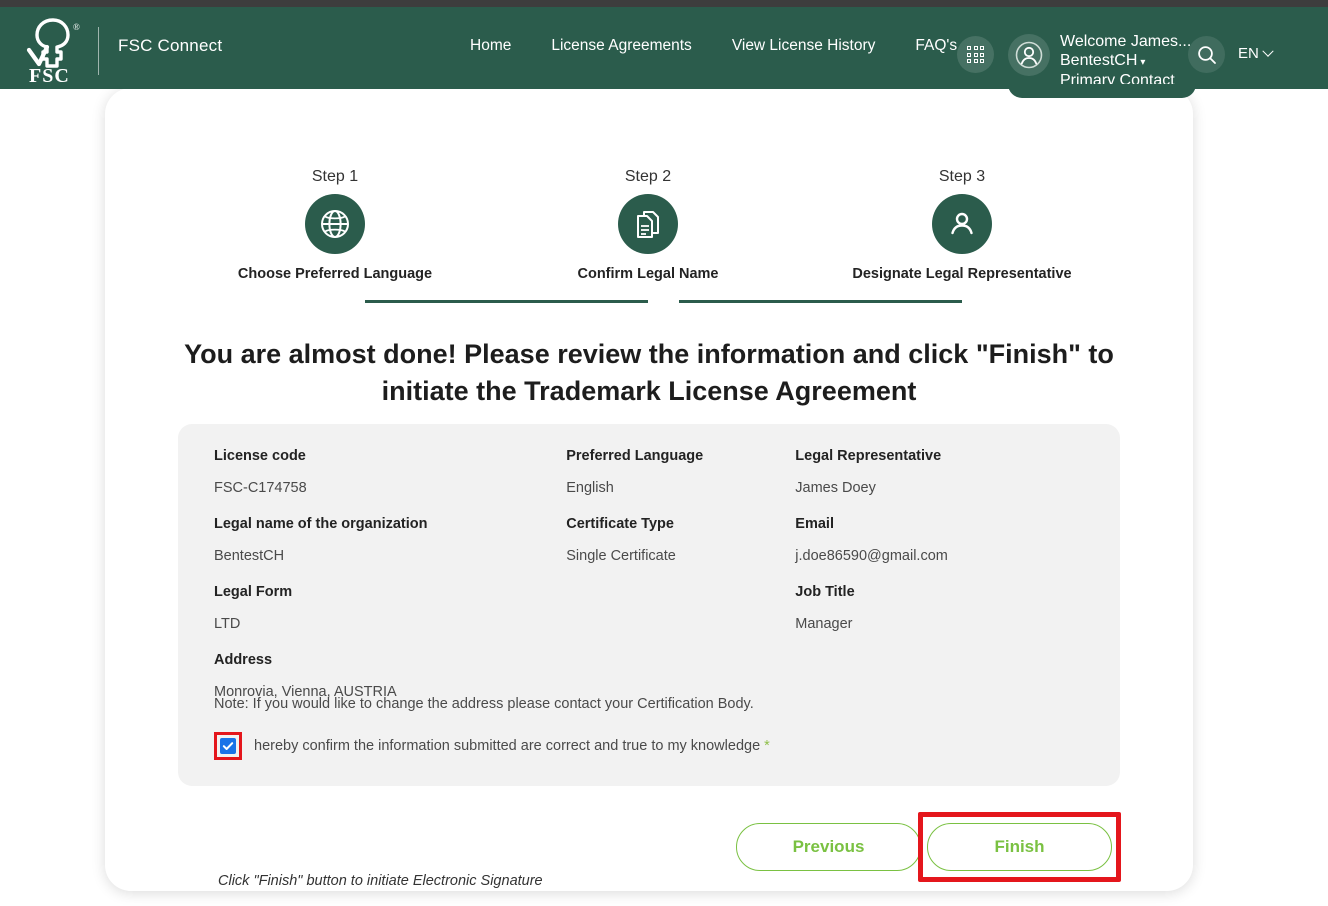 The image size is (1328, 906). Describe the element at coordinates (648, 274) in the screenshot. I see `stepper-step-2-title: Confirm Legal Name` at that location.